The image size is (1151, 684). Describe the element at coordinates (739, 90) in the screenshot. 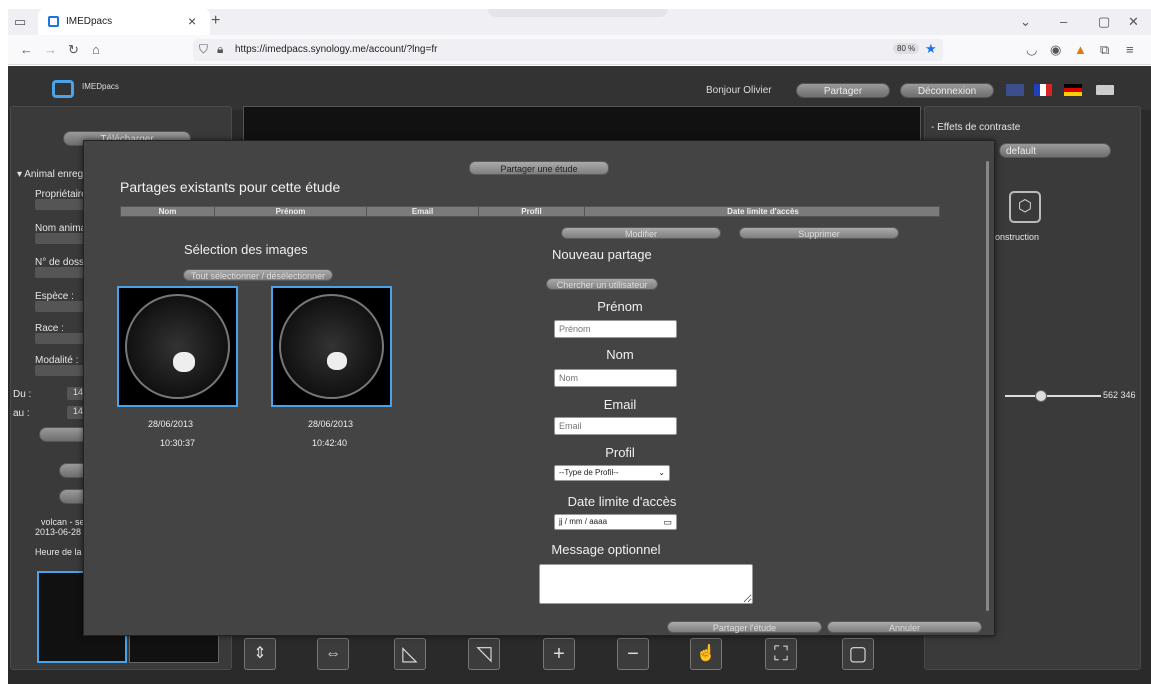

I see `greeting-text: Bonjour Olivier` at that location.